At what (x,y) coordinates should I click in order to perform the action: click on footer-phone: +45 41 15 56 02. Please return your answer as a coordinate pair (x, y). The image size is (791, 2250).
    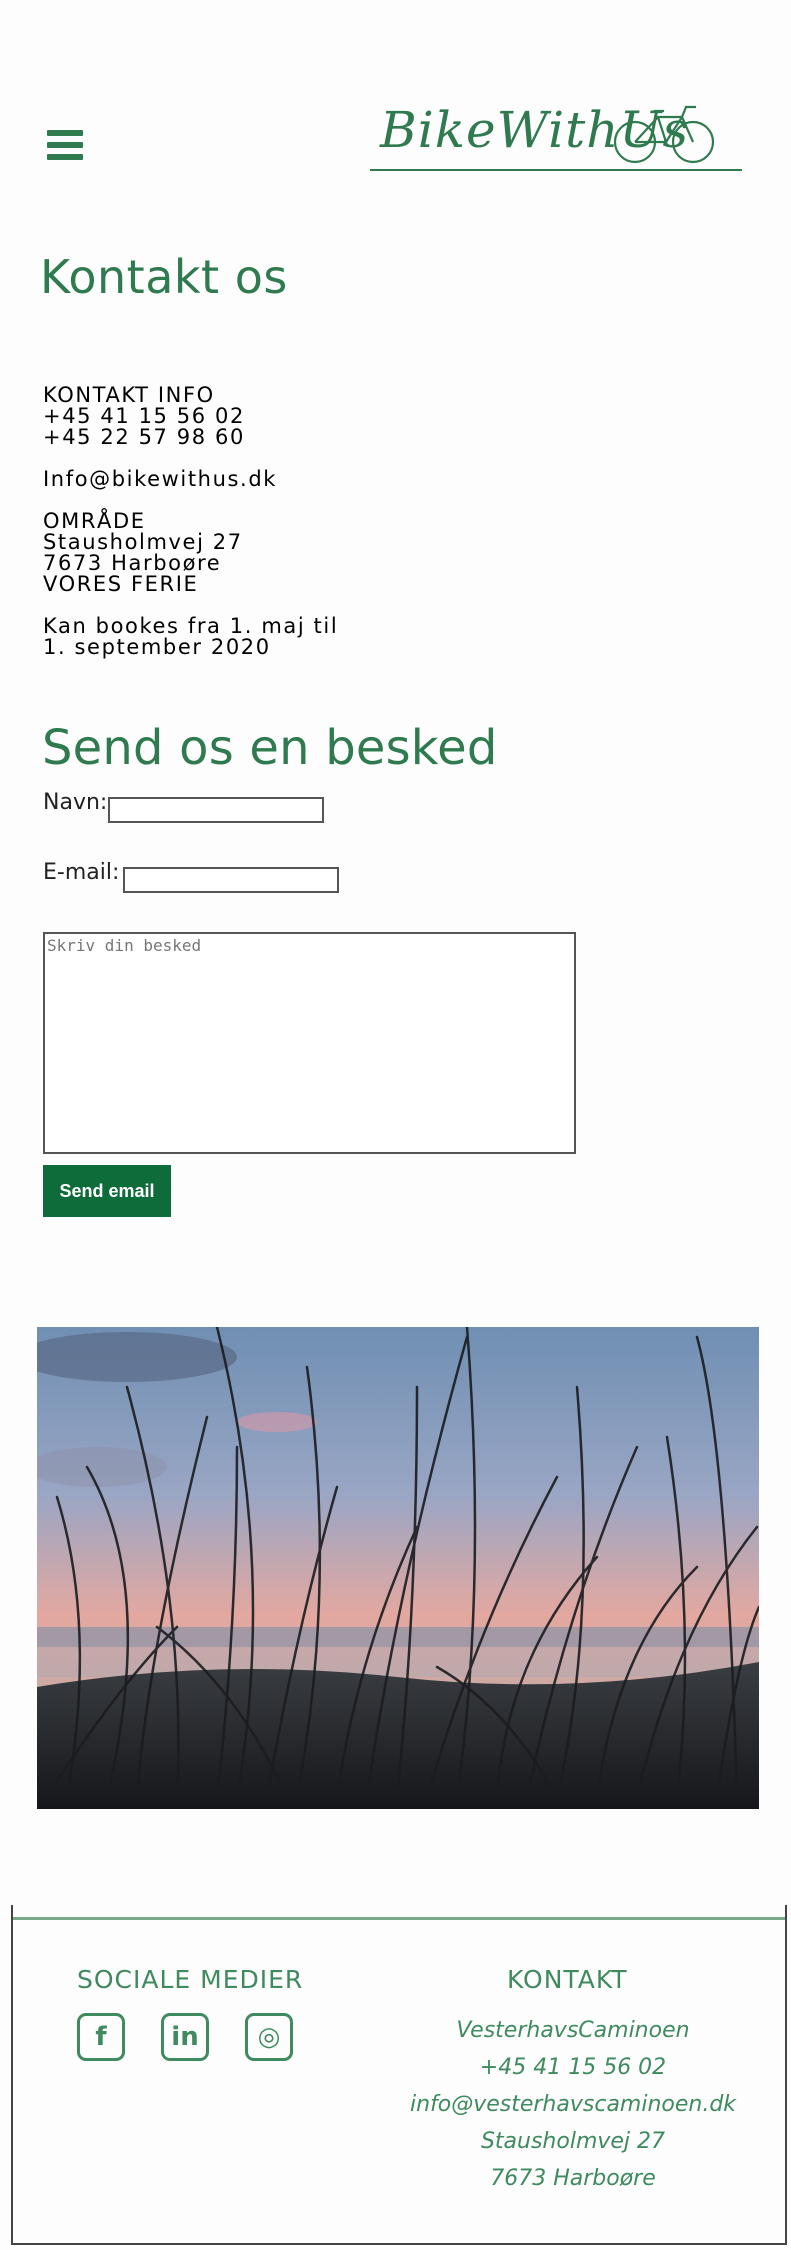
    Looking at the image, I should click on (573, 2067).